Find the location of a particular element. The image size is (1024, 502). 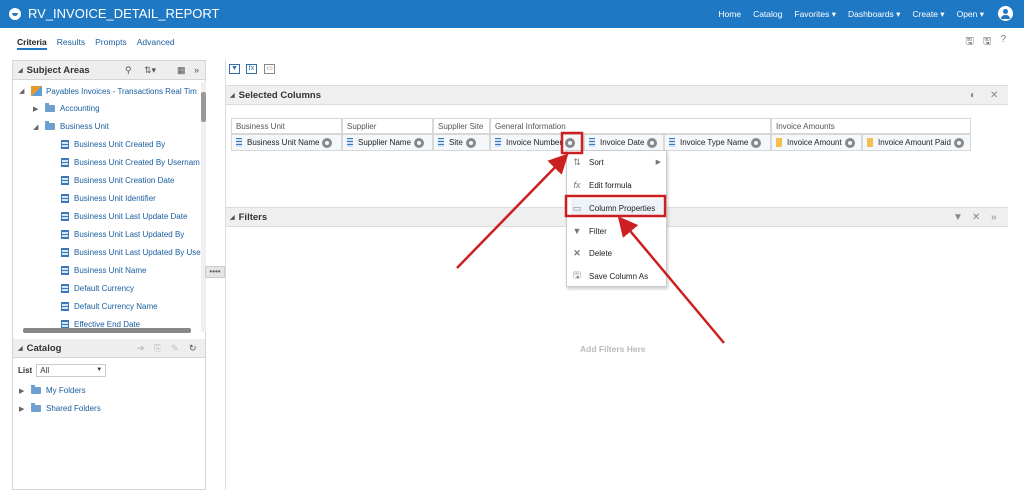

tree-column: Business Unit Created By is located at coordinates (113, 144).